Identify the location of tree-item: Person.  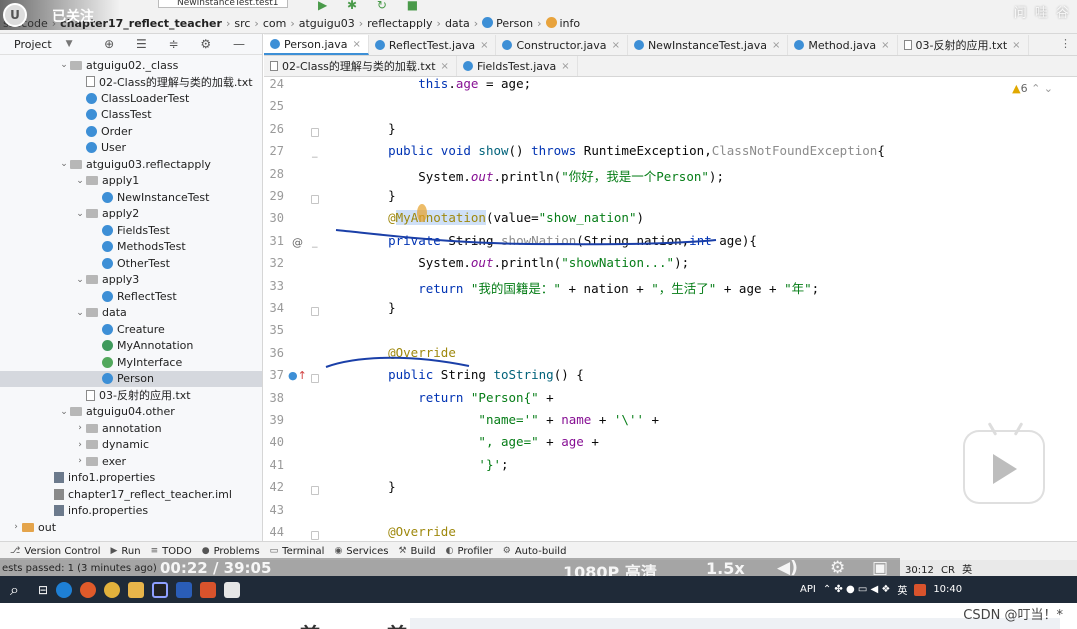
(131, 378).